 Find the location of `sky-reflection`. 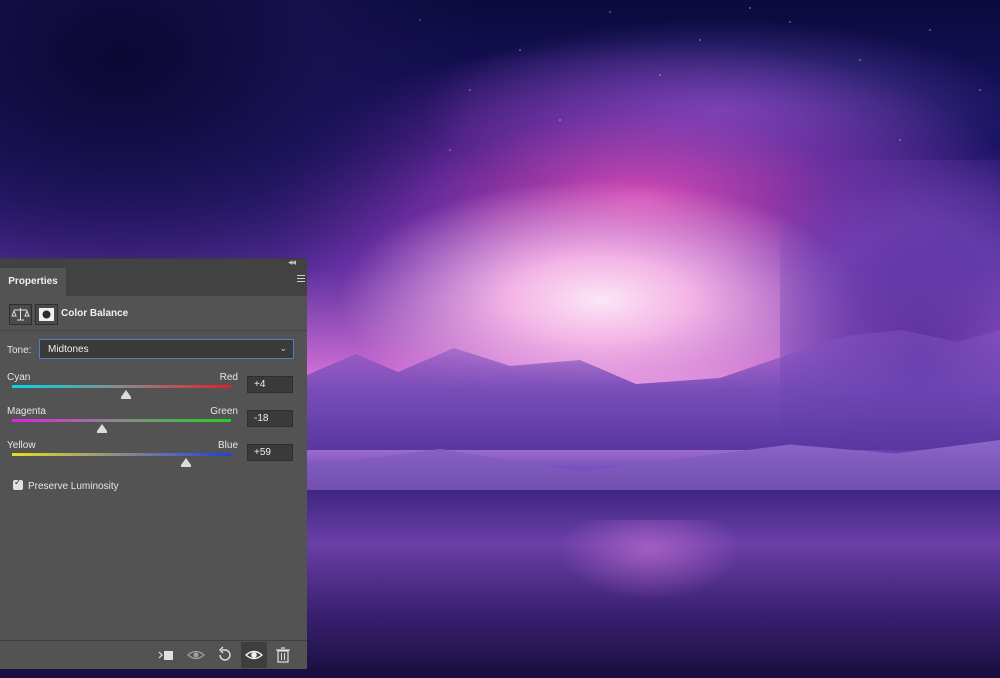

sky-reflection is located at coordinates (650, 570).